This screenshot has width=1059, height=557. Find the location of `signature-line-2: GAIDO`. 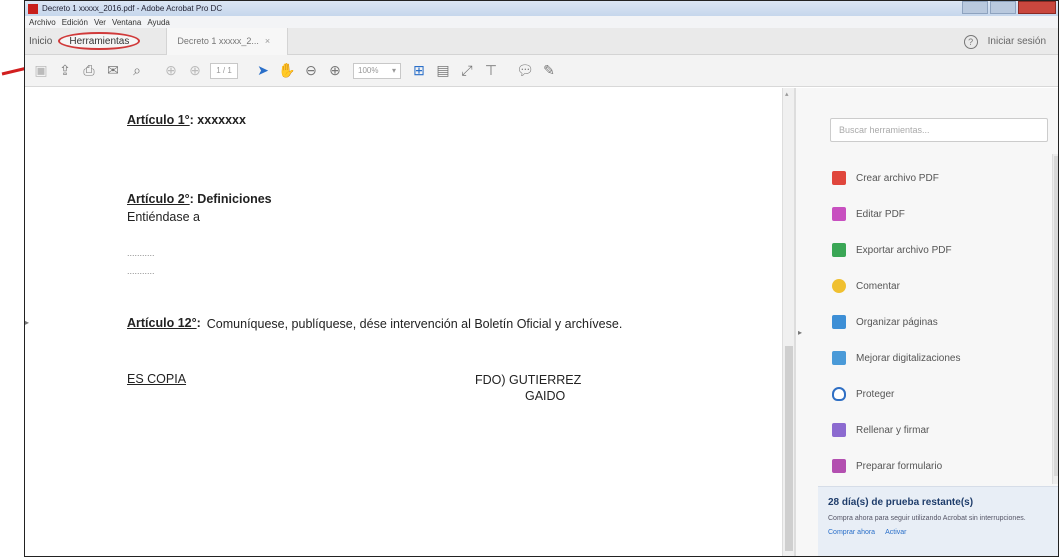

signature-line-2: GAIDO is located at coordinates (545, 396).